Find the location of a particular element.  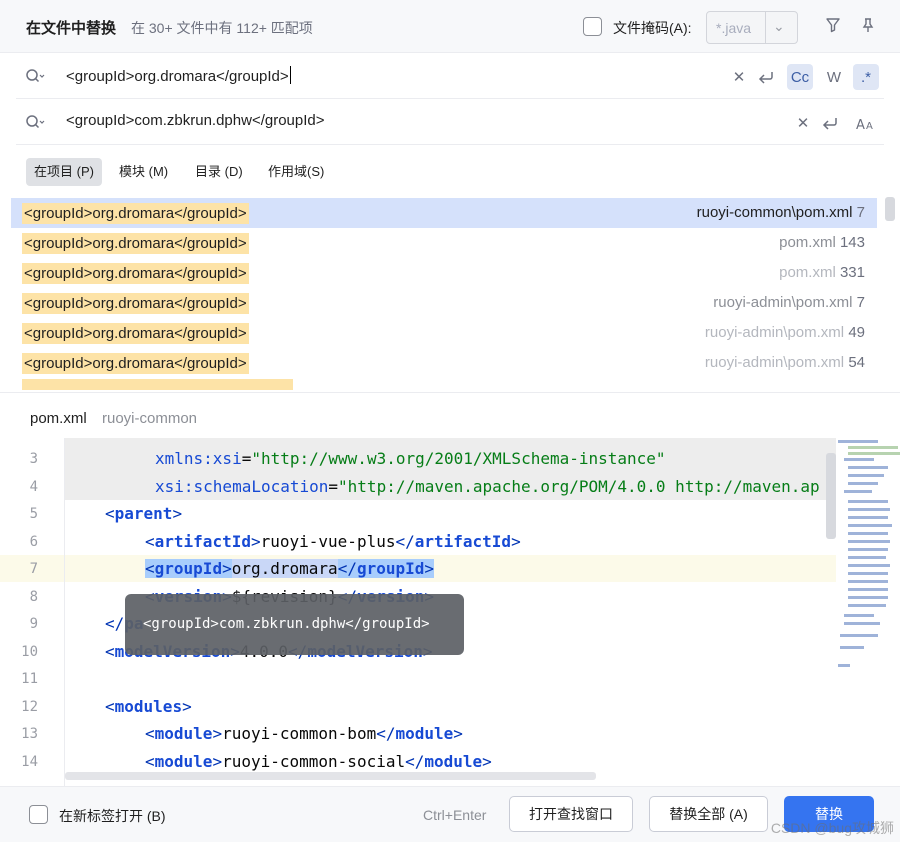

code-line-5: <parent> is located at coordinates (144, 513).